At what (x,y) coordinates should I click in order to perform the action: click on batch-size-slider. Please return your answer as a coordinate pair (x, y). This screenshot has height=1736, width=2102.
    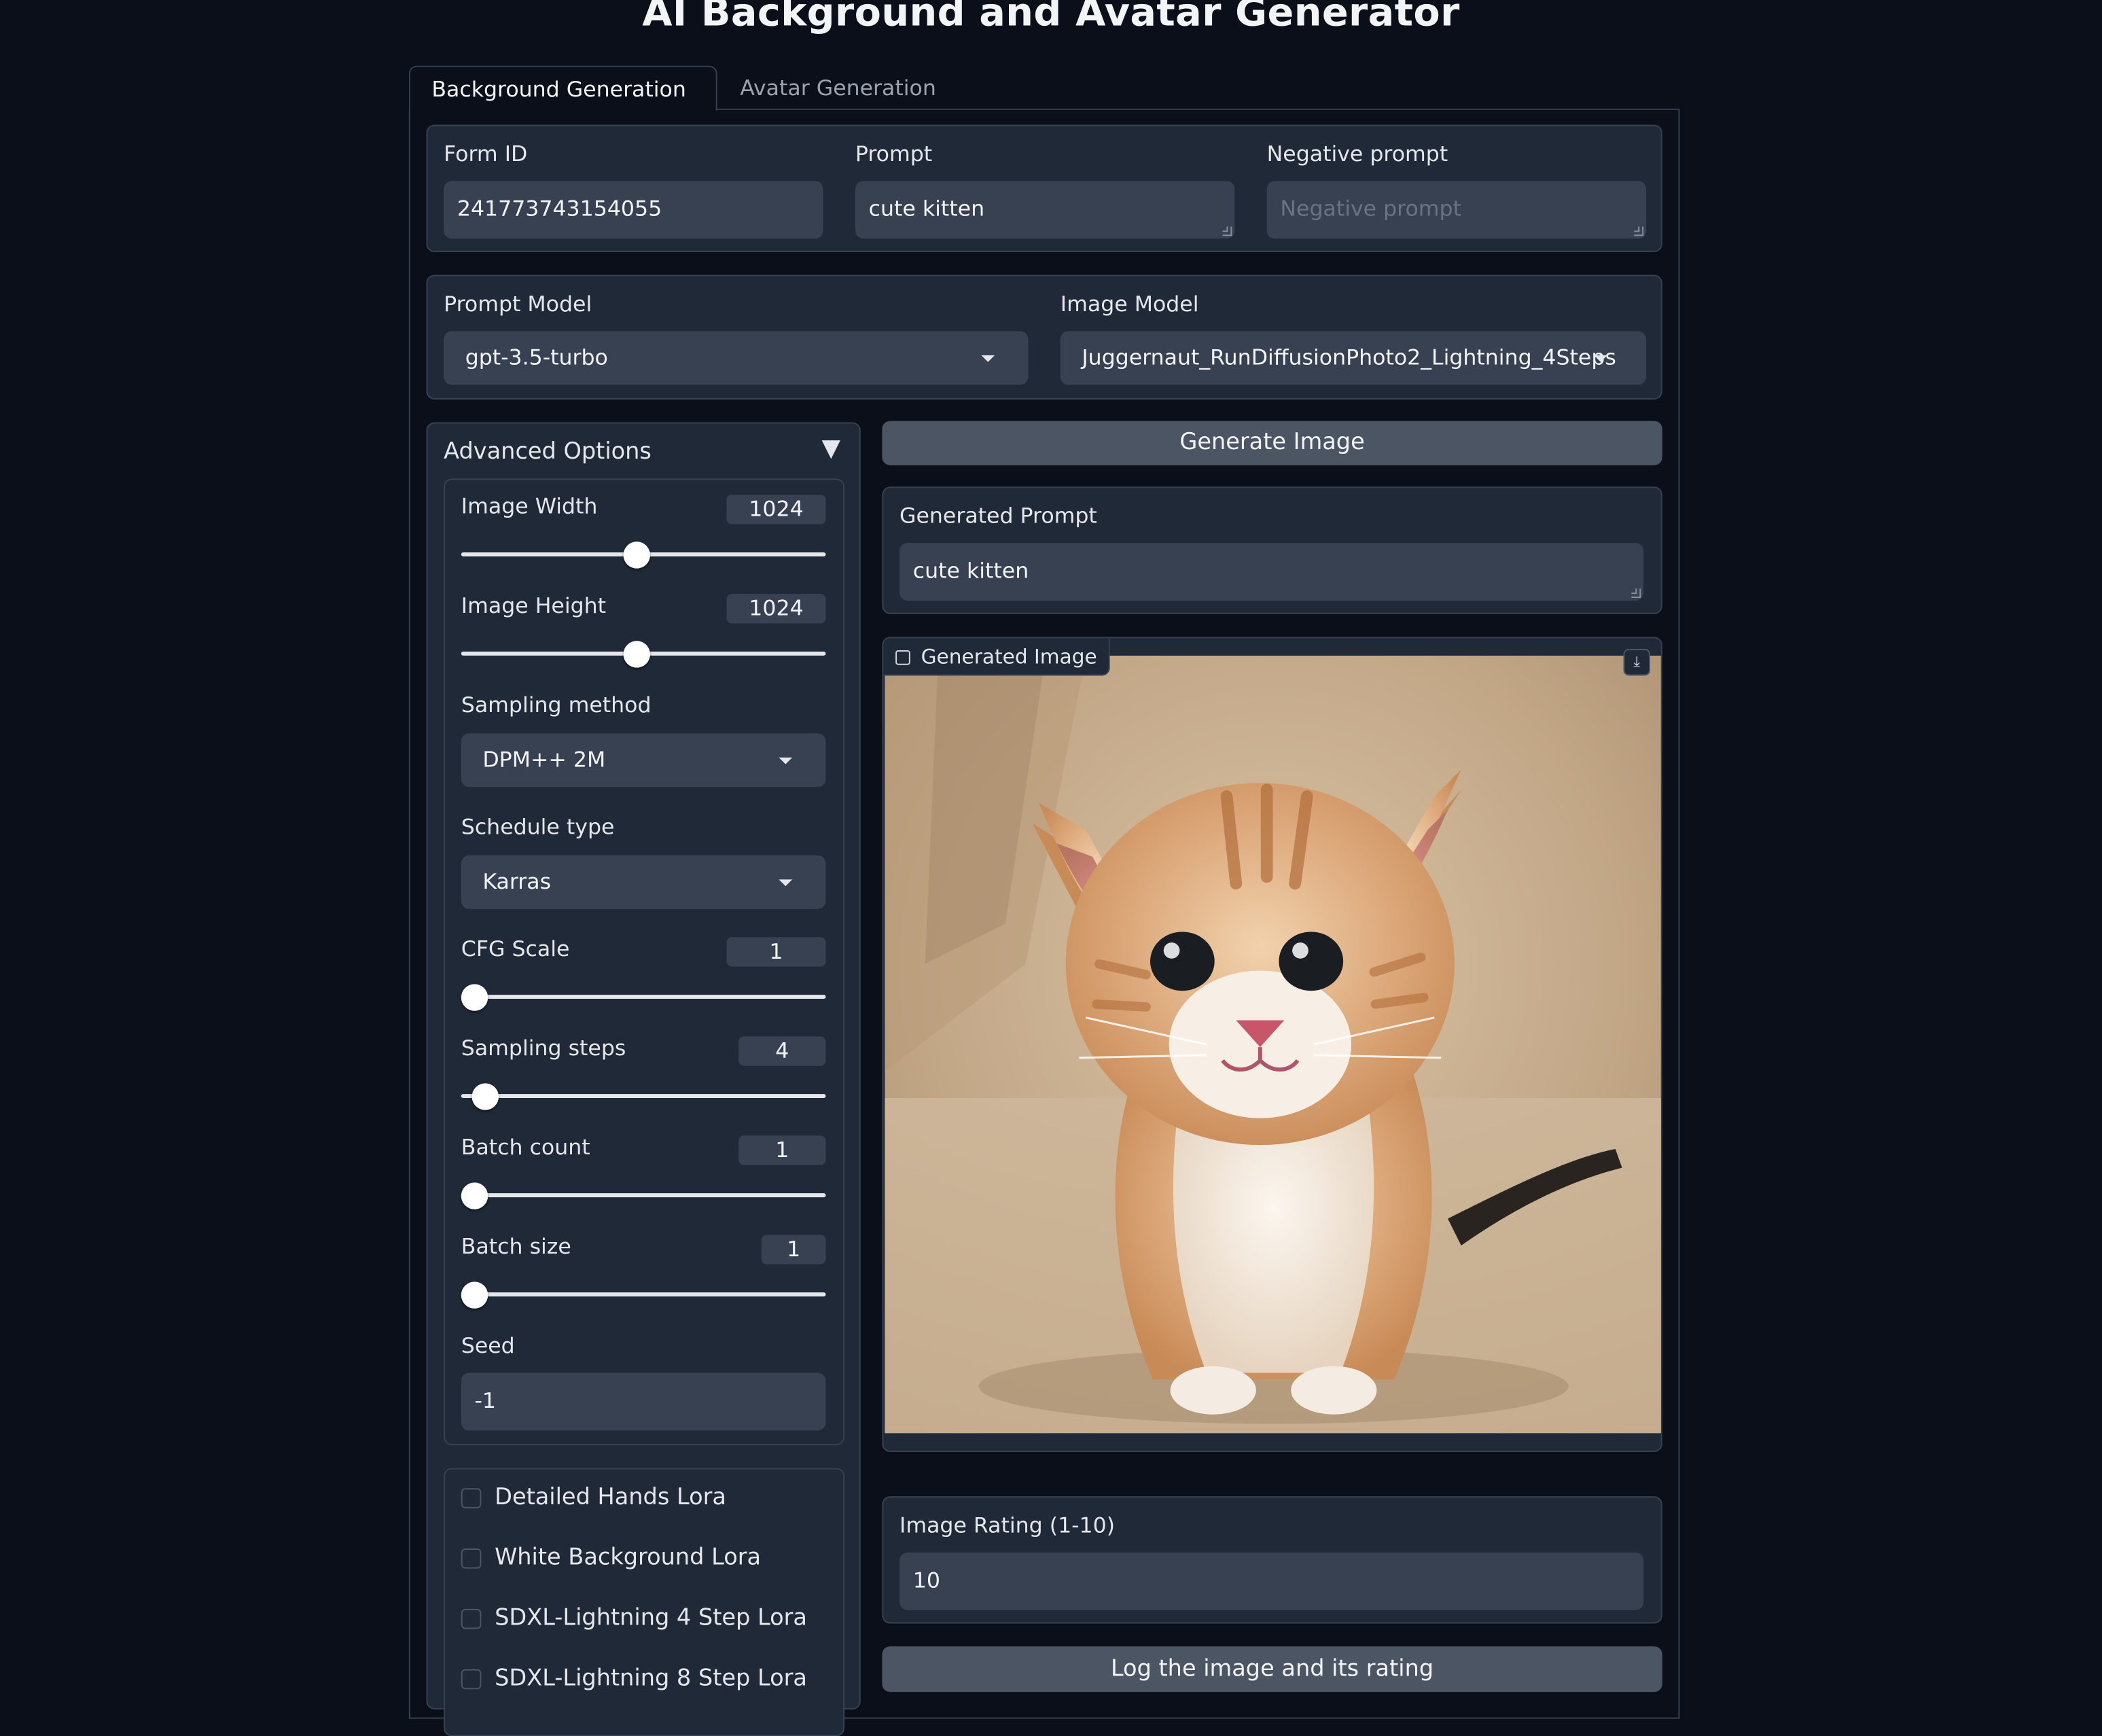
    Looking at the image, I should click on (644, 1294).